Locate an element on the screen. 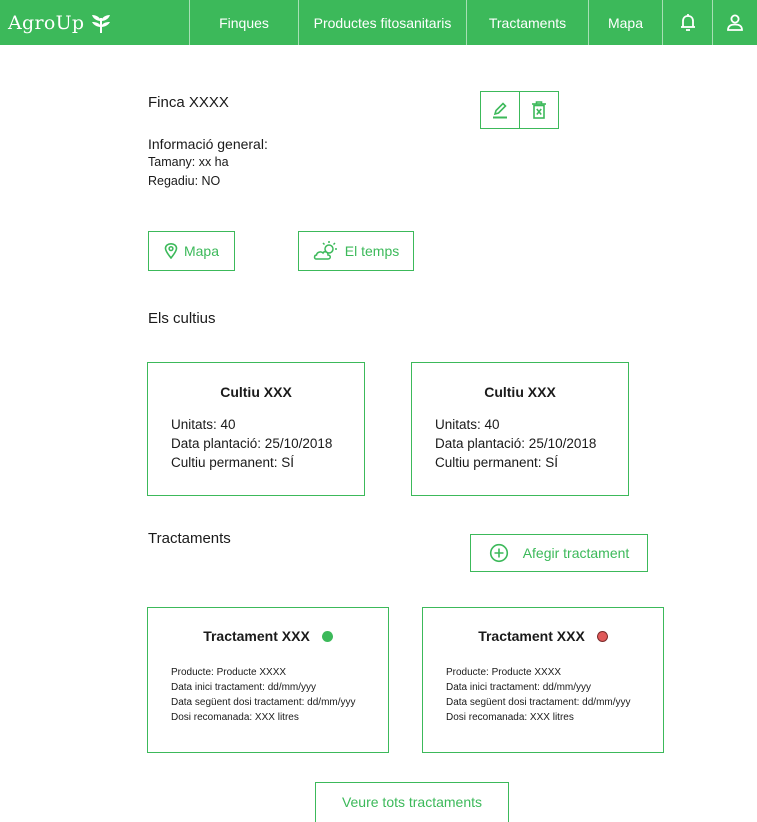 Image resolution: width=757 pixels, height=822 pixels. edit-farm-button is located at coordinates (500, 110).